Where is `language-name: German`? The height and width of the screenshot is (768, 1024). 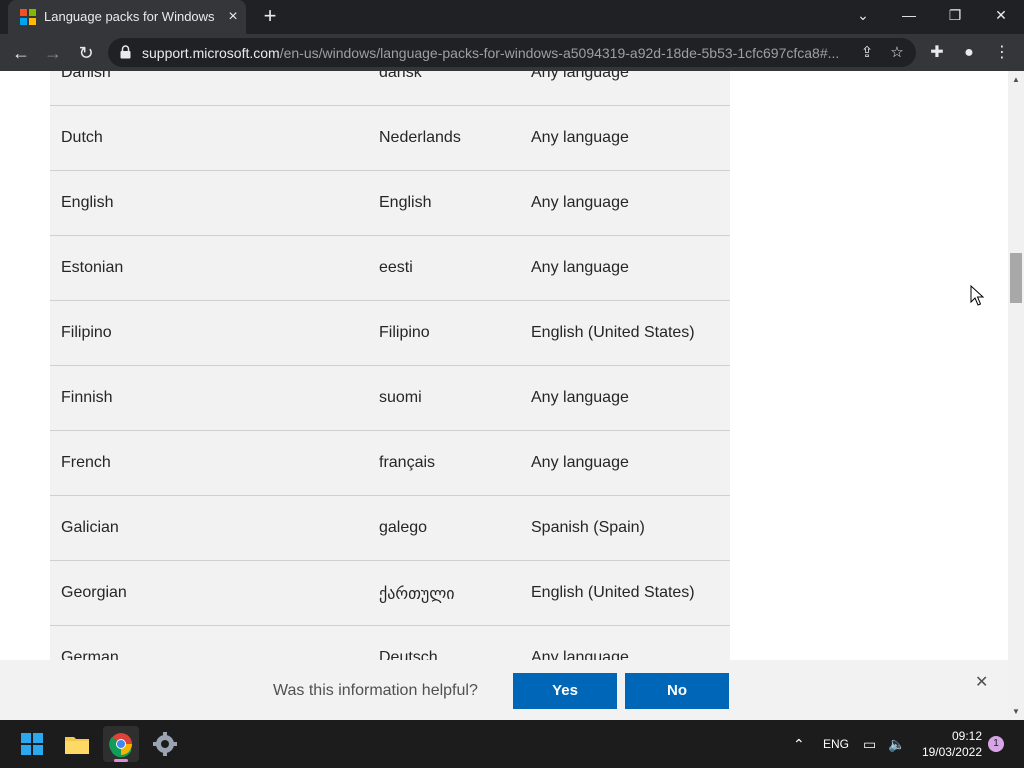 language-name: German is located at coordinates (90, 654).